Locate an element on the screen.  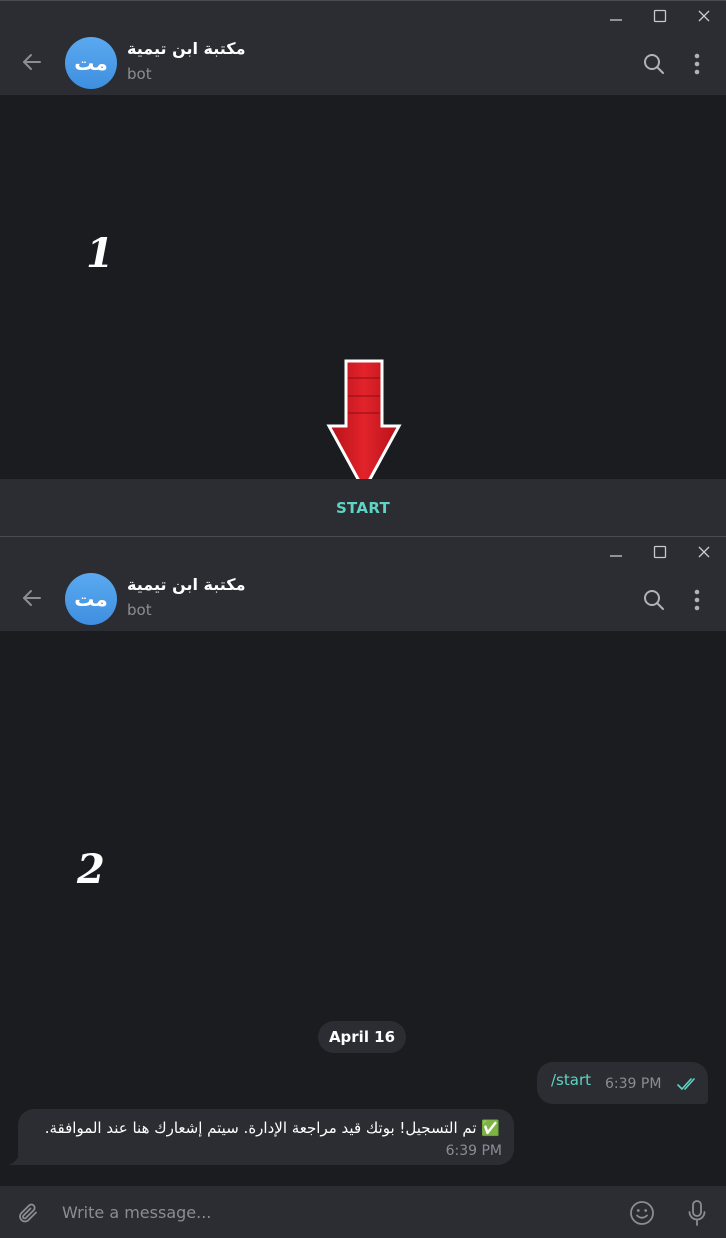
microphone-icon is located at coordinates (697, 1213).